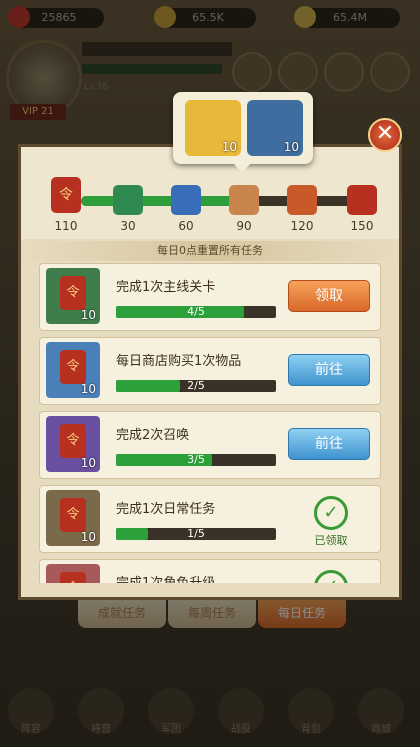 This screenshot has width=420, height=747. Describe the element at coordinates (210, 445) in the screenshot. I see `task-row: 令 10 完成2次召唤 3/5 前往` at that location.